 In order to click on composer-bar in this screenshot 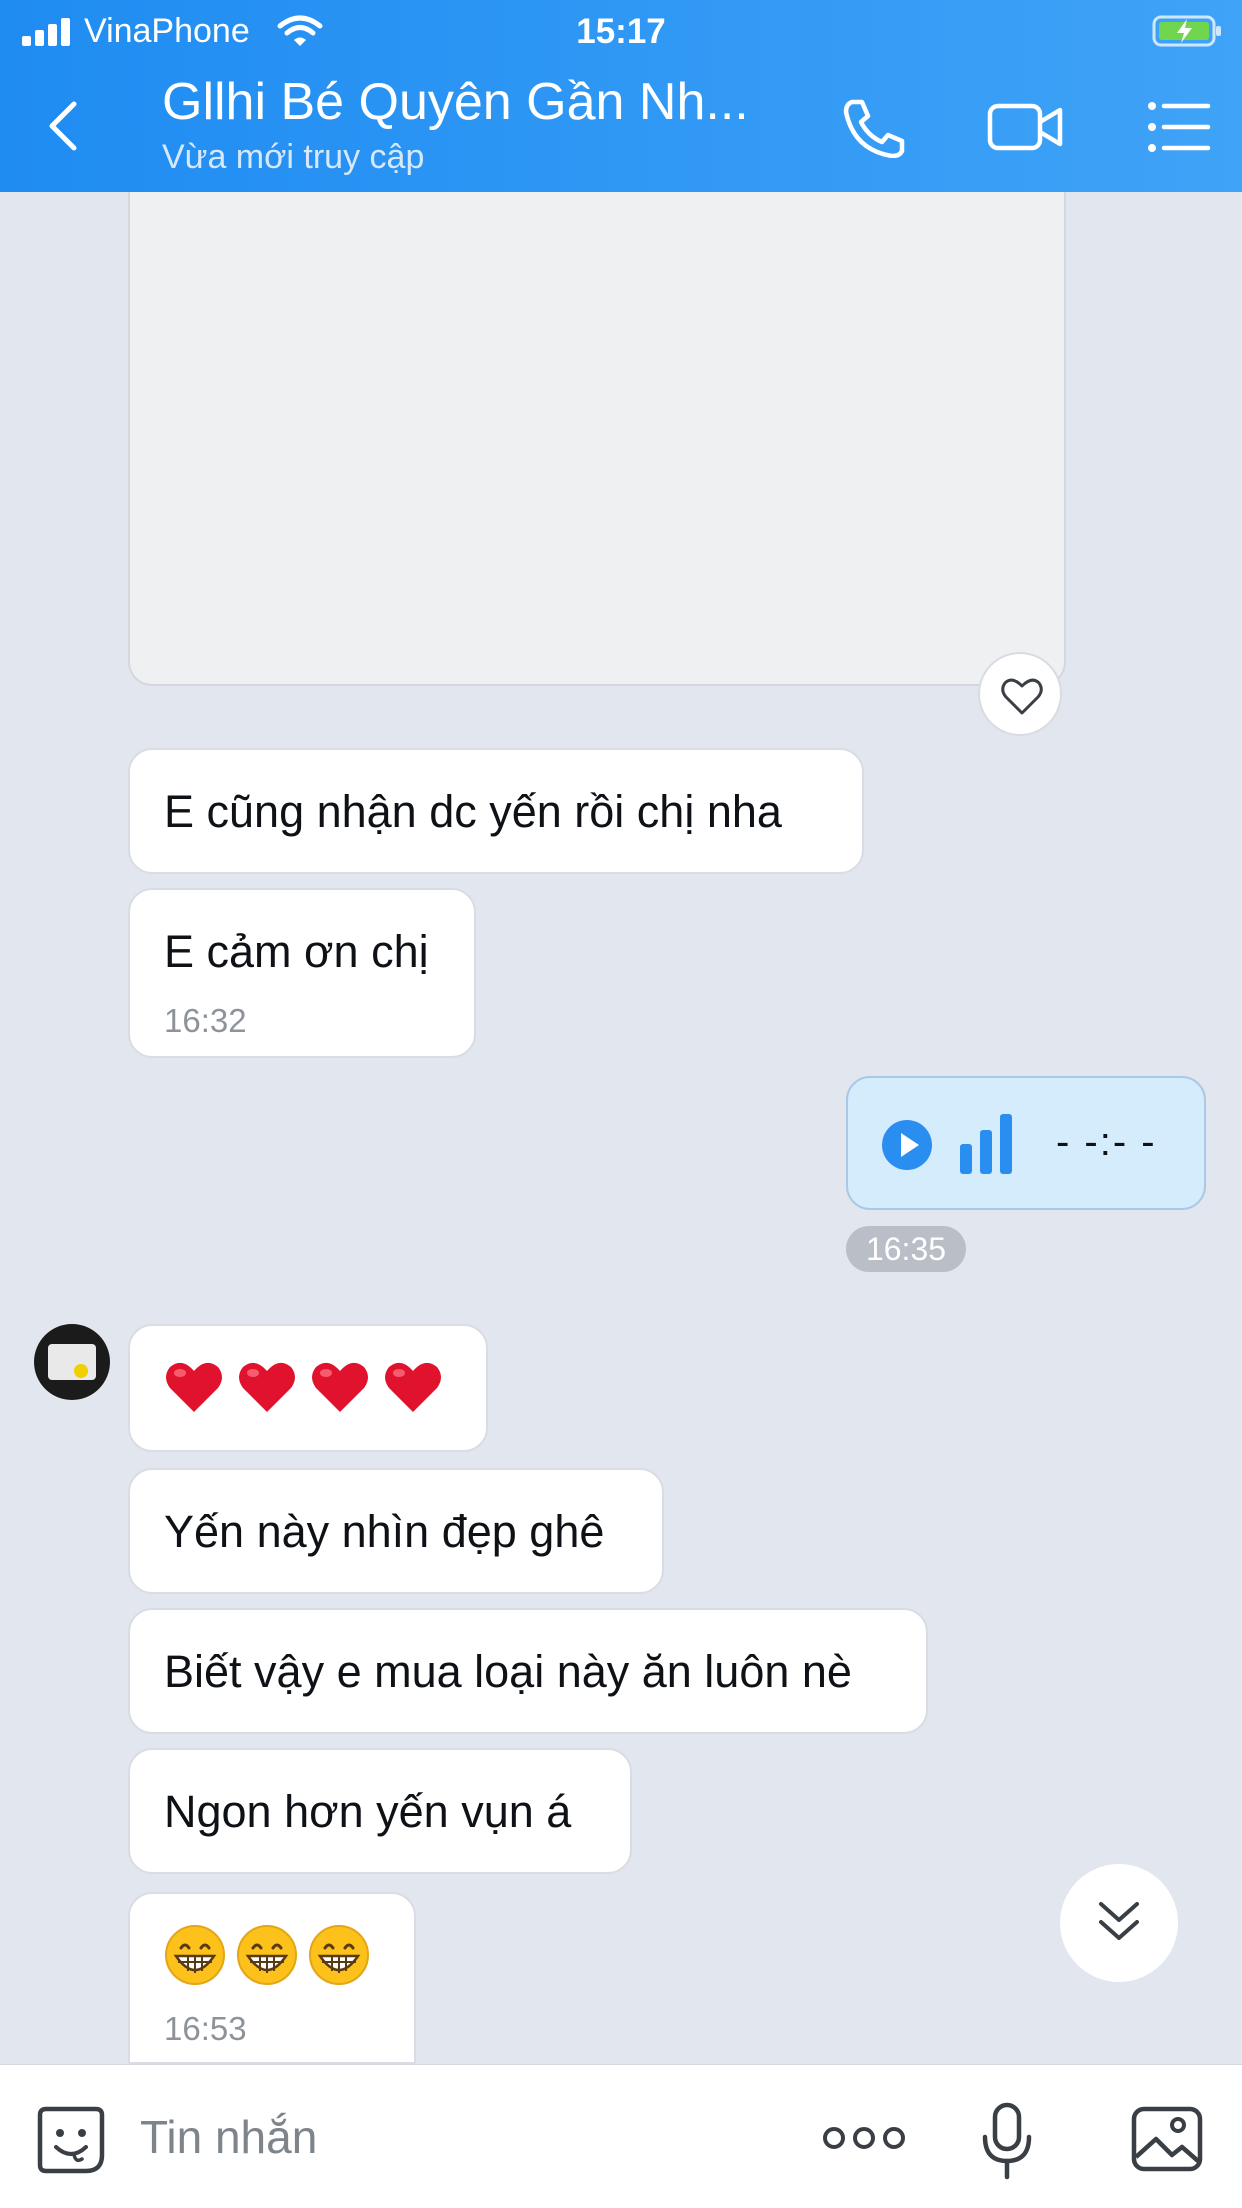, I will do `click(621, 2136)`.